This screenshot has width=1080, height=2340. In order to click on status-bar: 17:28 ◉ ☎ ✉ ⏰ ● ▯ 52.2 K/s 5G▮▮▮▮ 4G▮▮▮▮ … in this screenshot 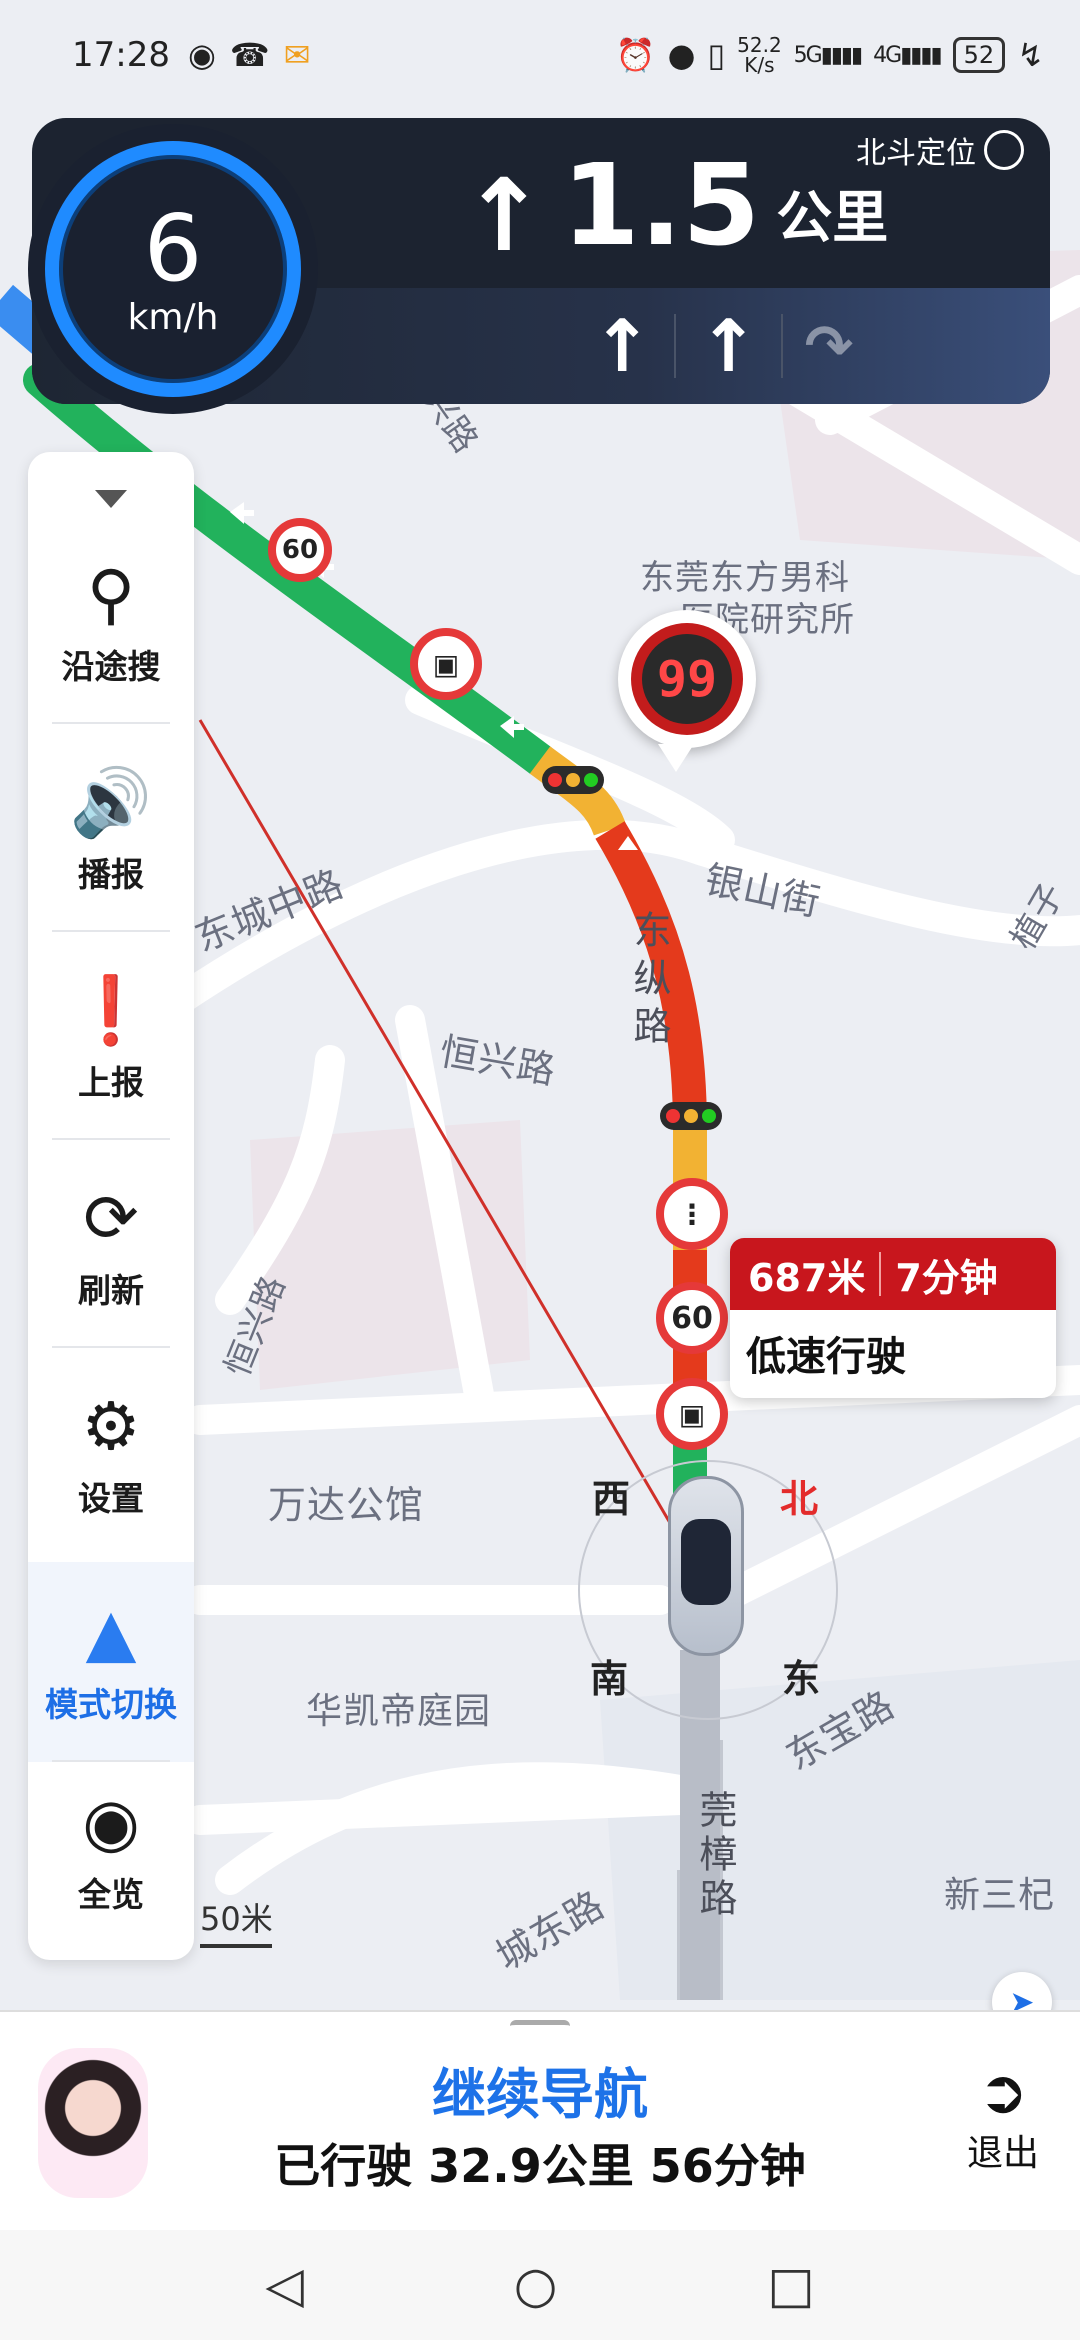, I will do `click(540, 55)`.